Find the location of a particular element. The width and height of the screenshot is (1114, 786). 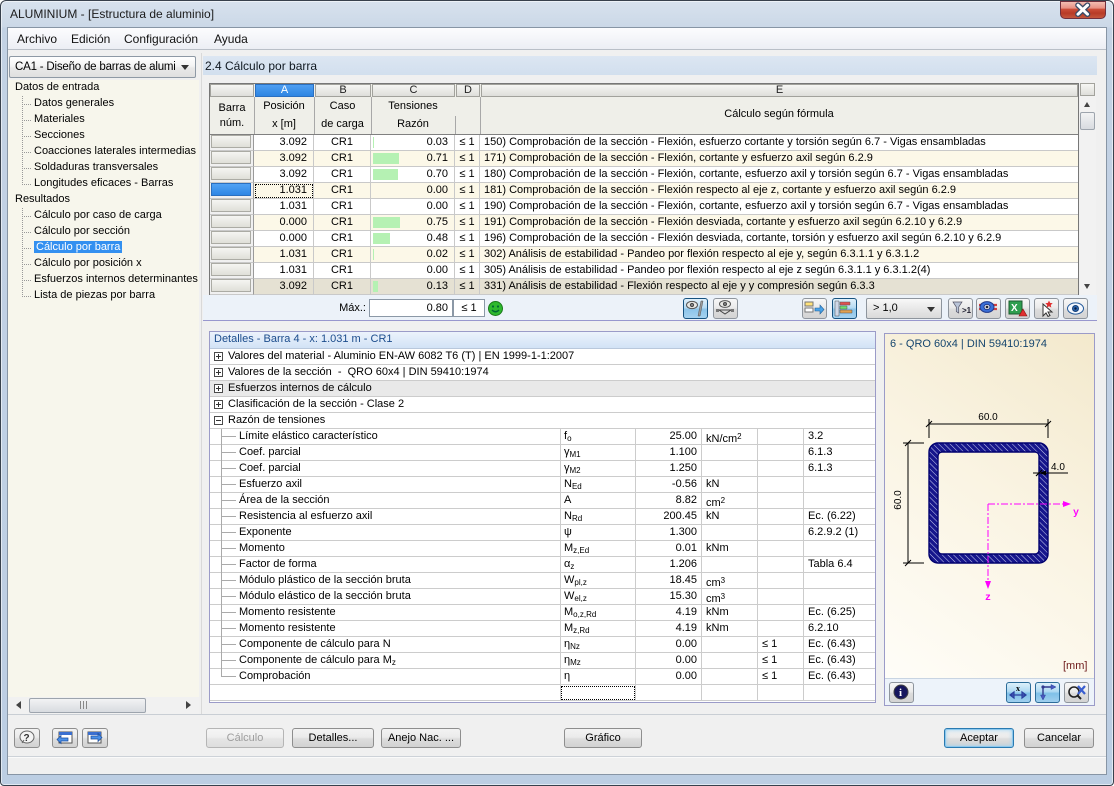

svg-text: X is located at coordinates (1014, 308).